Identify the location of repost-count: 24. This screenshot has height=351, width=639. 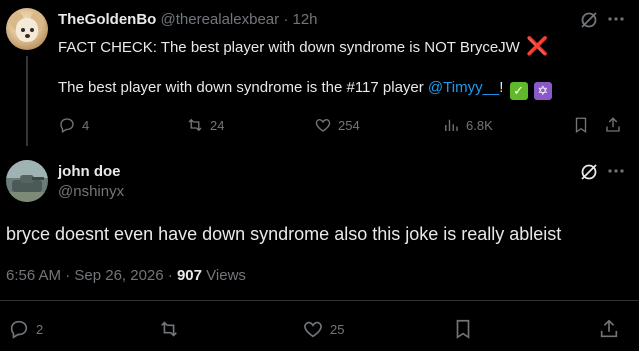
(217, 125).